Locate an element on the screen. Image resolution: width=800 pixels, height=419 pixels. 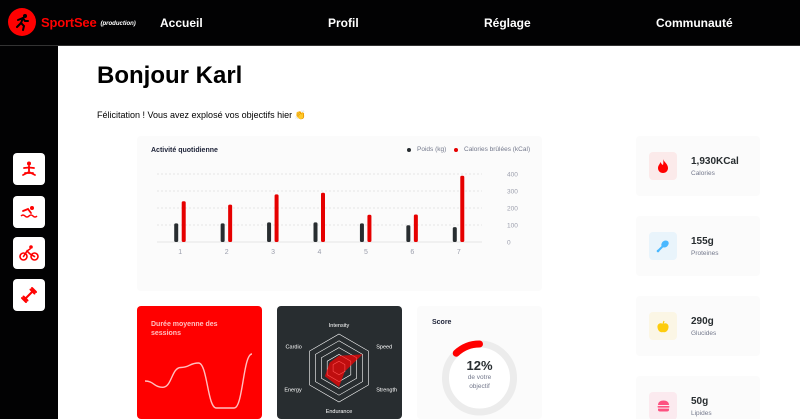
radar-axis-label: Strength is located at coordinates (386, 391).